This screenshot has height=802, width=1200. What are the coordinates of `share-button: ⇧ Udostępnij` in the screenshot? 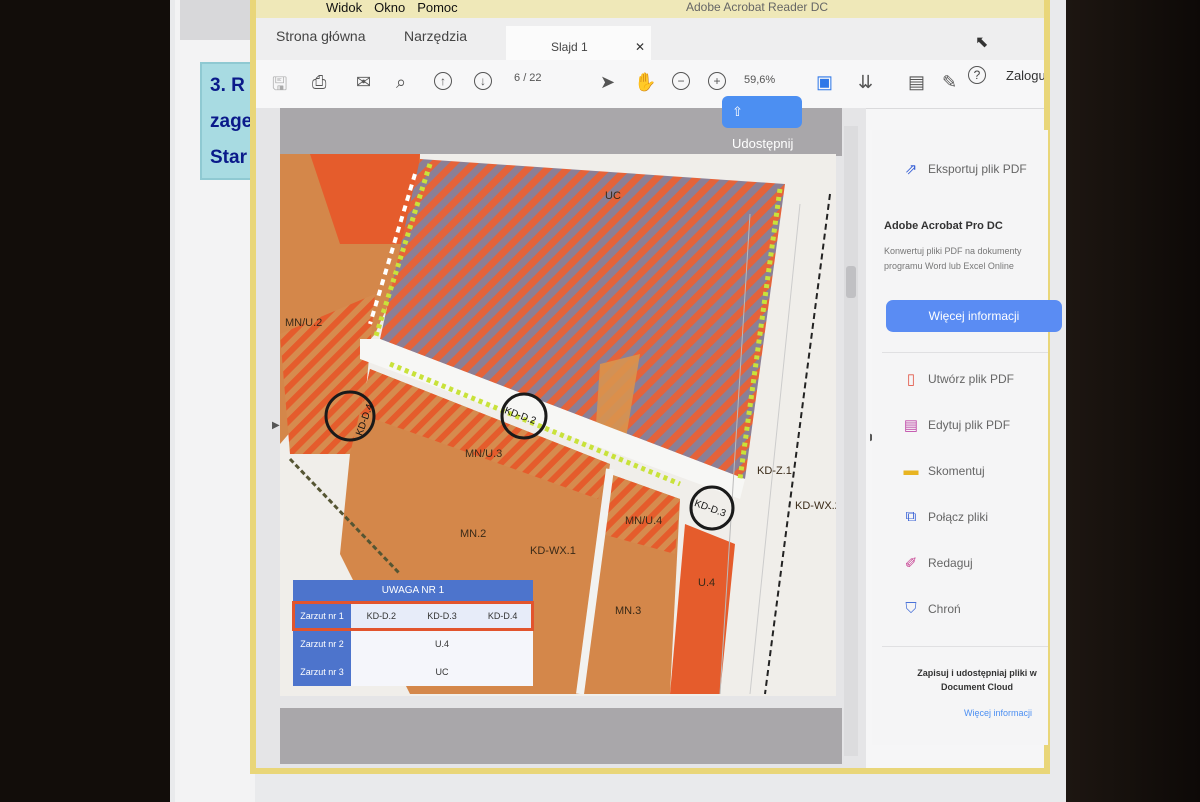 It's located at (762, 123).